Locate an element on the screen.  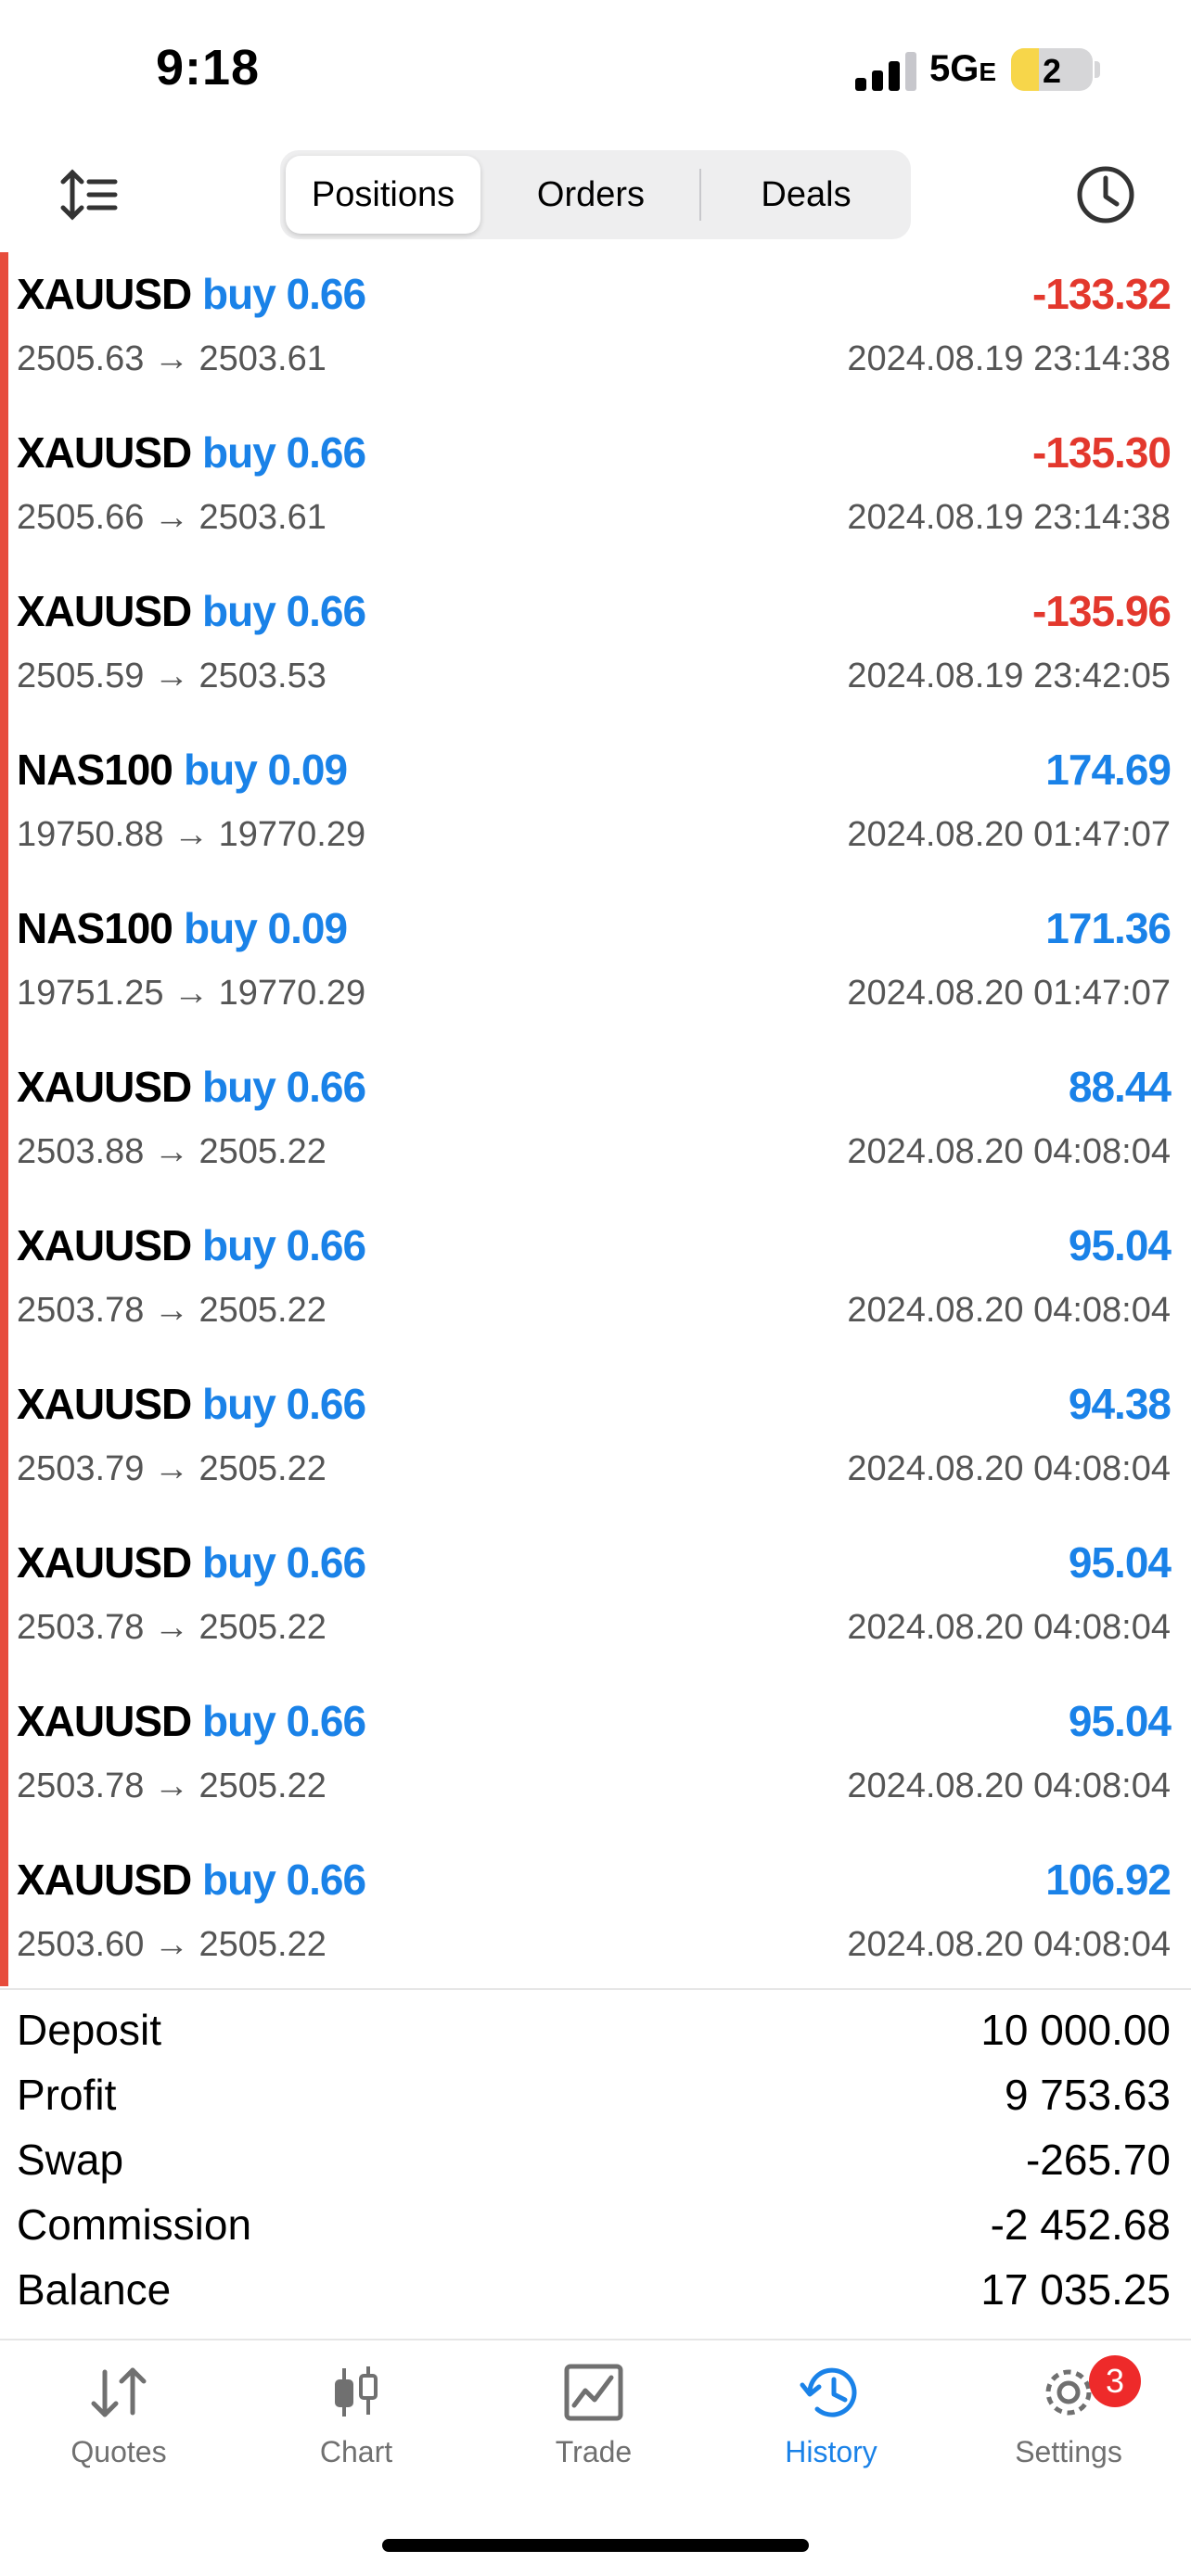
tab-settings: 3 Settings is located at coordinates (1068, 2428).